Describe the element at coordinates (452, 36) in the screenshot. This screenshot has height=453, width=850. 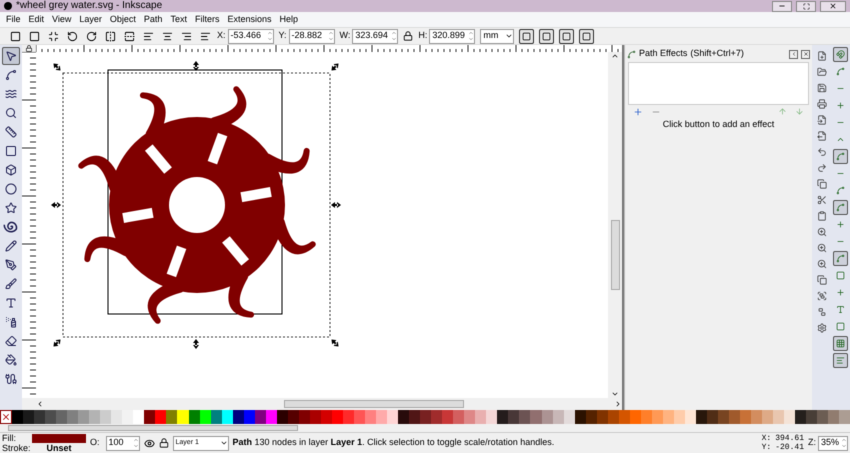
I see `number-field: 320.899` at that location.